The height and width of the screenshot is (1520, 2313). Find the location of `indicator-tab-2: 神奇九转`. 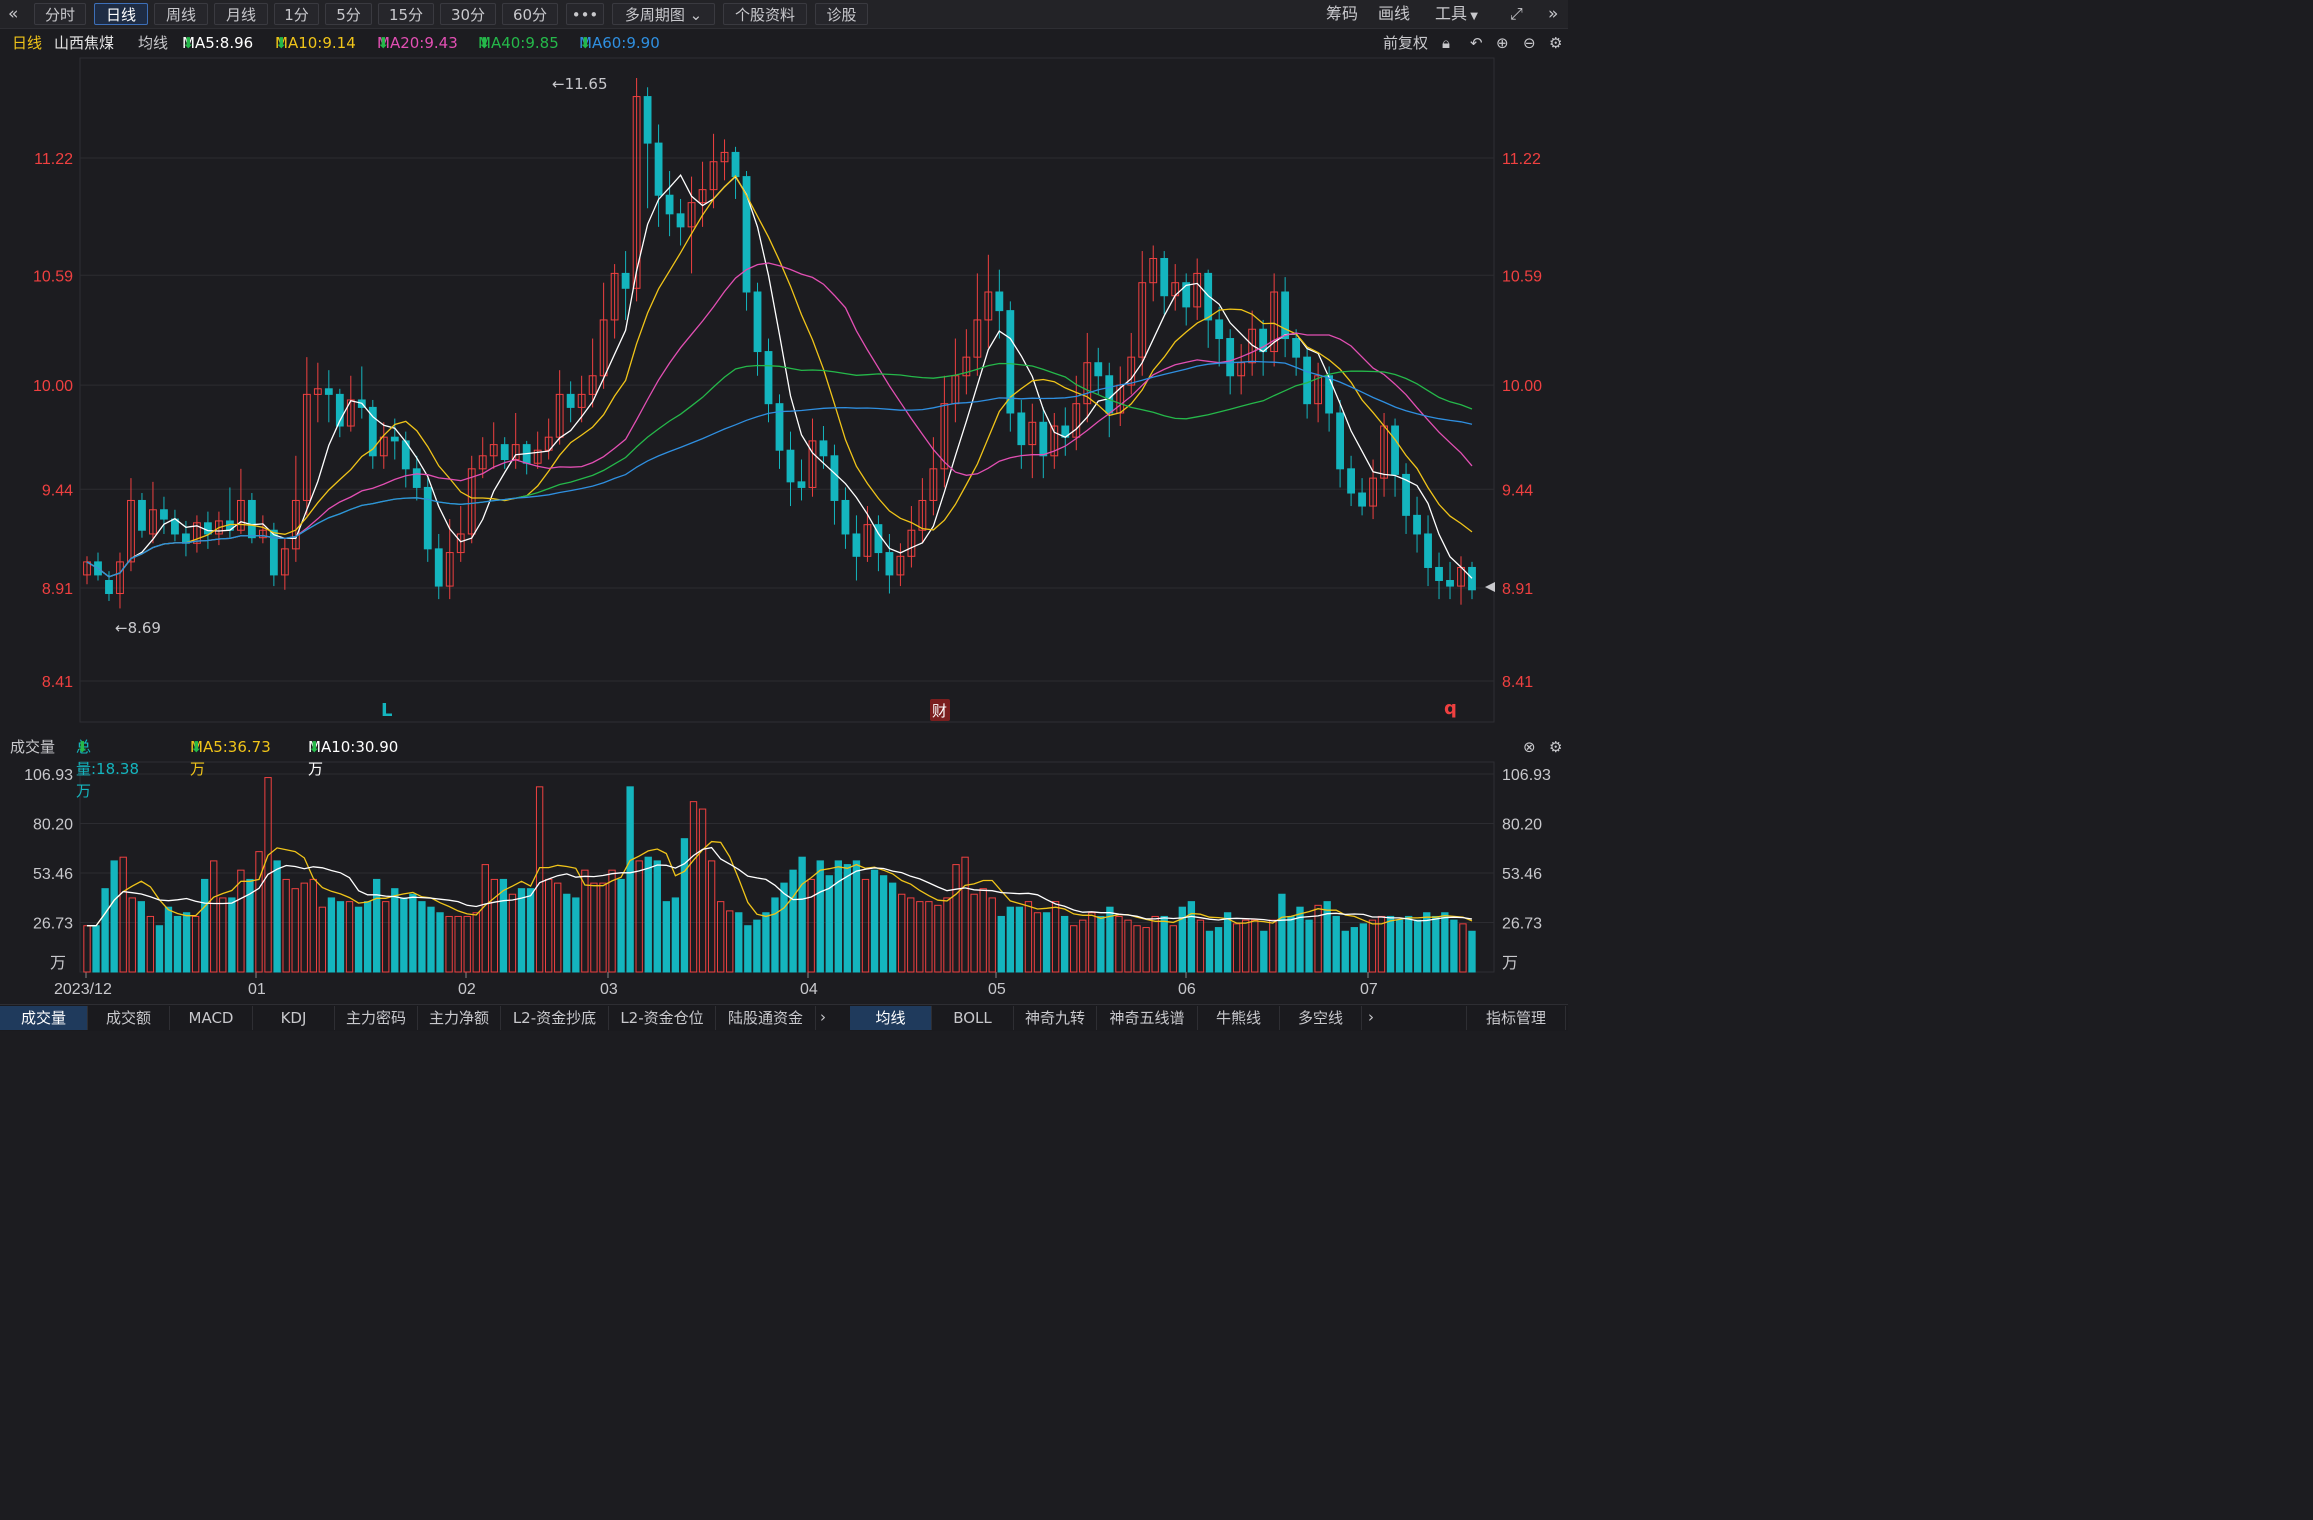

indicator-tab-2: 神奇九转 is located at coordinates (1055, 1018).